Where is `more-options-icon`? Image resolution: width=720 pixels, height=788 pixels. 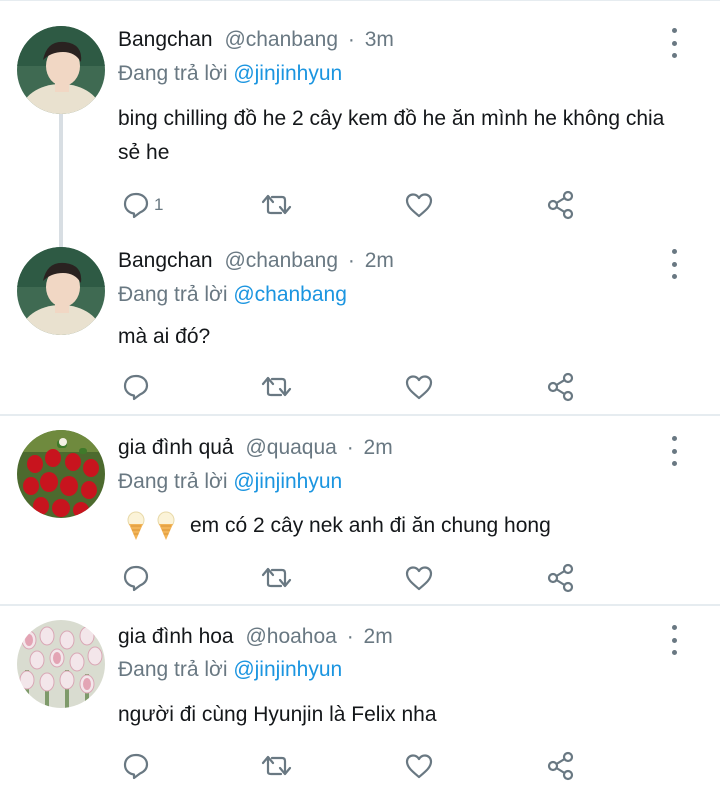
more-options-icon is located at coordinates (674, 640).